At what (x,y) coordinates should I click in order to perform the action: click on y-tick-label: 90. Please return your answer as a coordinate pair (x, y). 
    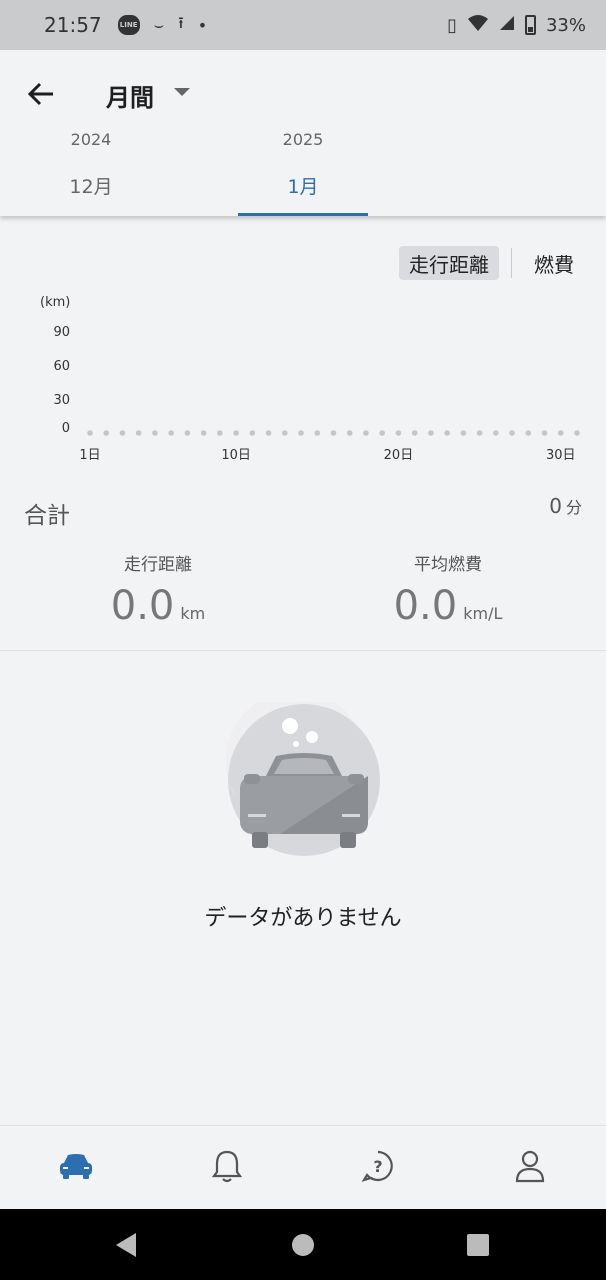
    Looking at the image, I should click on (61, 332).